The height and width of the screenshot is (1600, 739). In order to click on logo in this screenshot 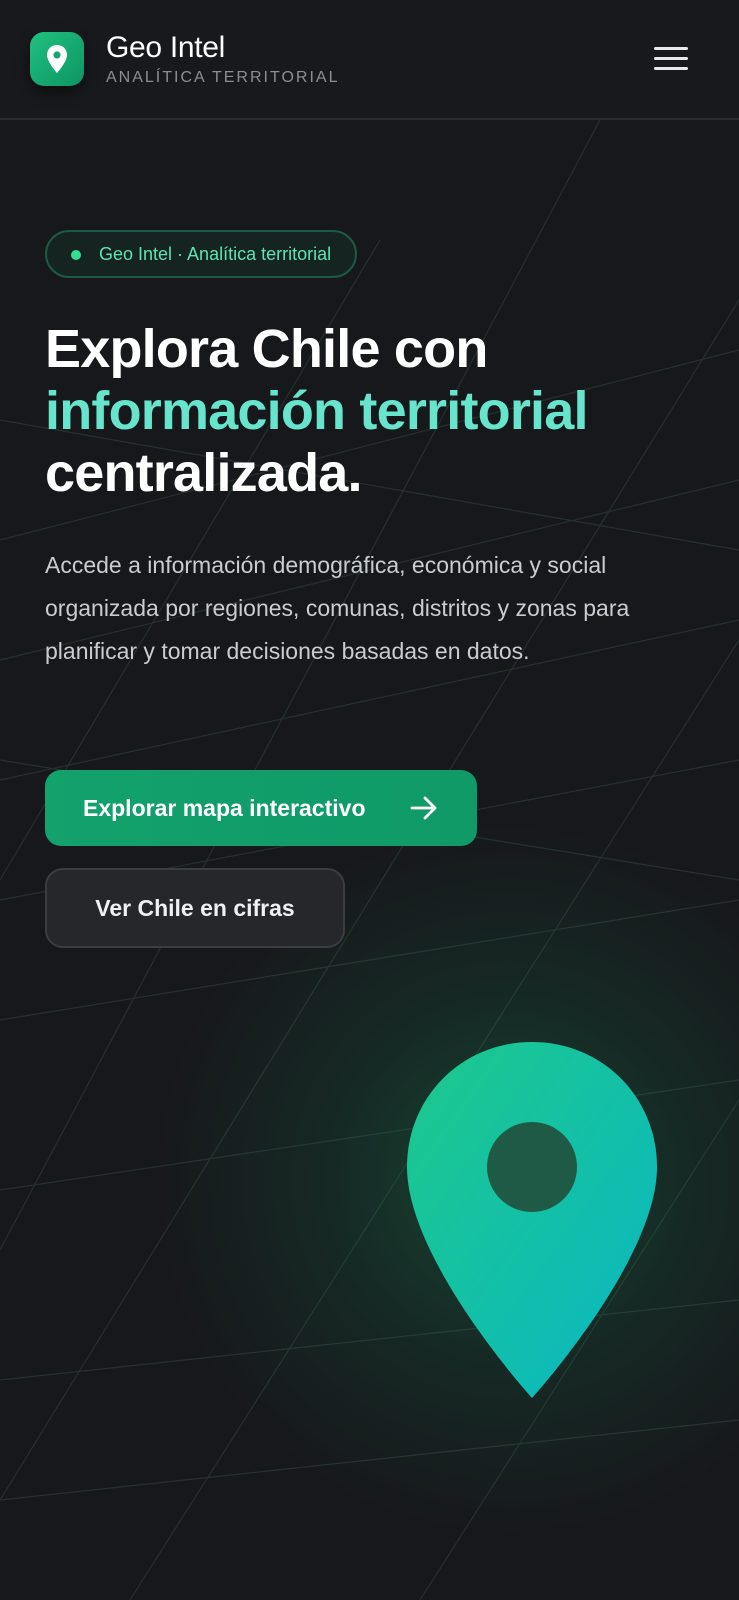, I will do `click(57, 59)`.